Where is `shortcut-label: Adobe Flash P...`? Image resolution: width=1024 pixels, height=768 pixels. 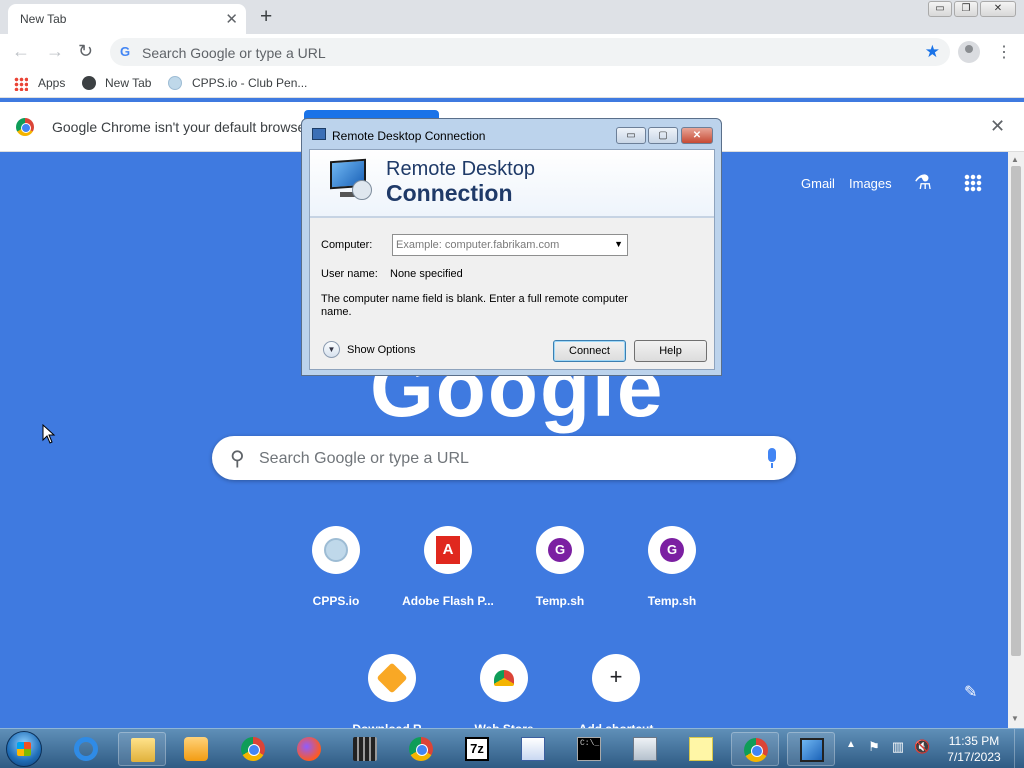
shortcut-label: Adobe Flash P... is located at coordinates (448, 601).